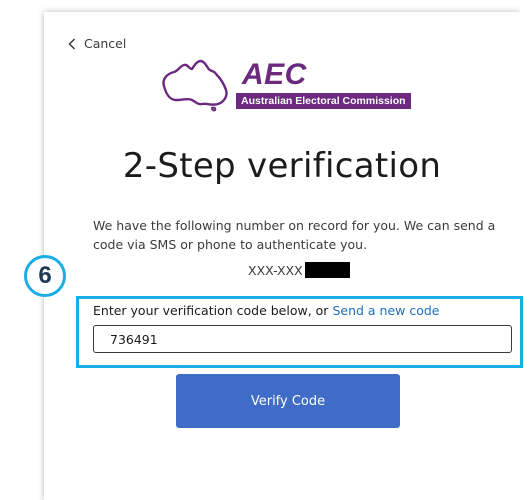 The image size is (531, 500). What do you see at coordinates (45, 276) in the screenshot?
I see `step-number: 6` at bounding box center [45, 276].